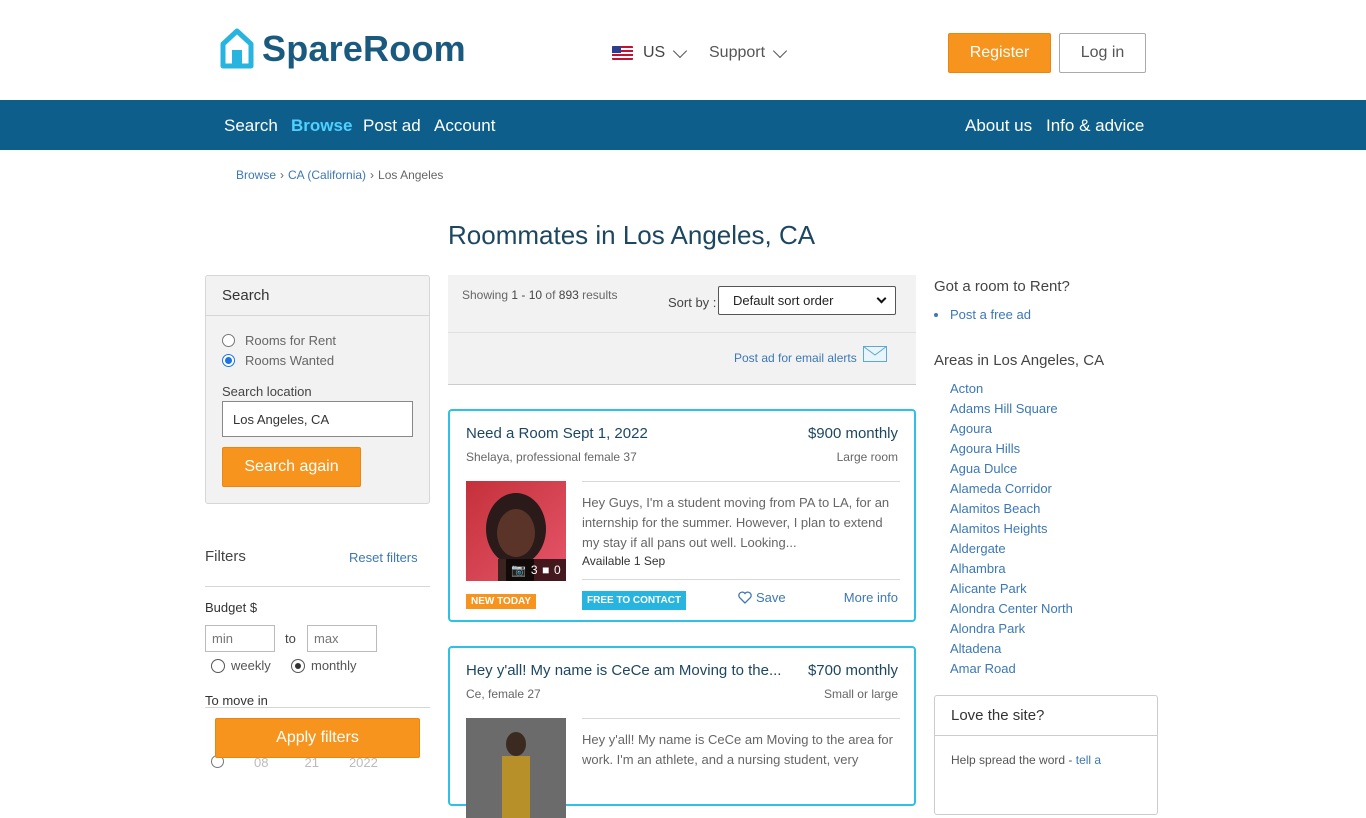 The height and width of the screenshot is (818, 1366). What do you see at coordinates (1011, 450) in the screenshot?
I see `area-link: Agoura Hills` at bounding box center [1011, 450].